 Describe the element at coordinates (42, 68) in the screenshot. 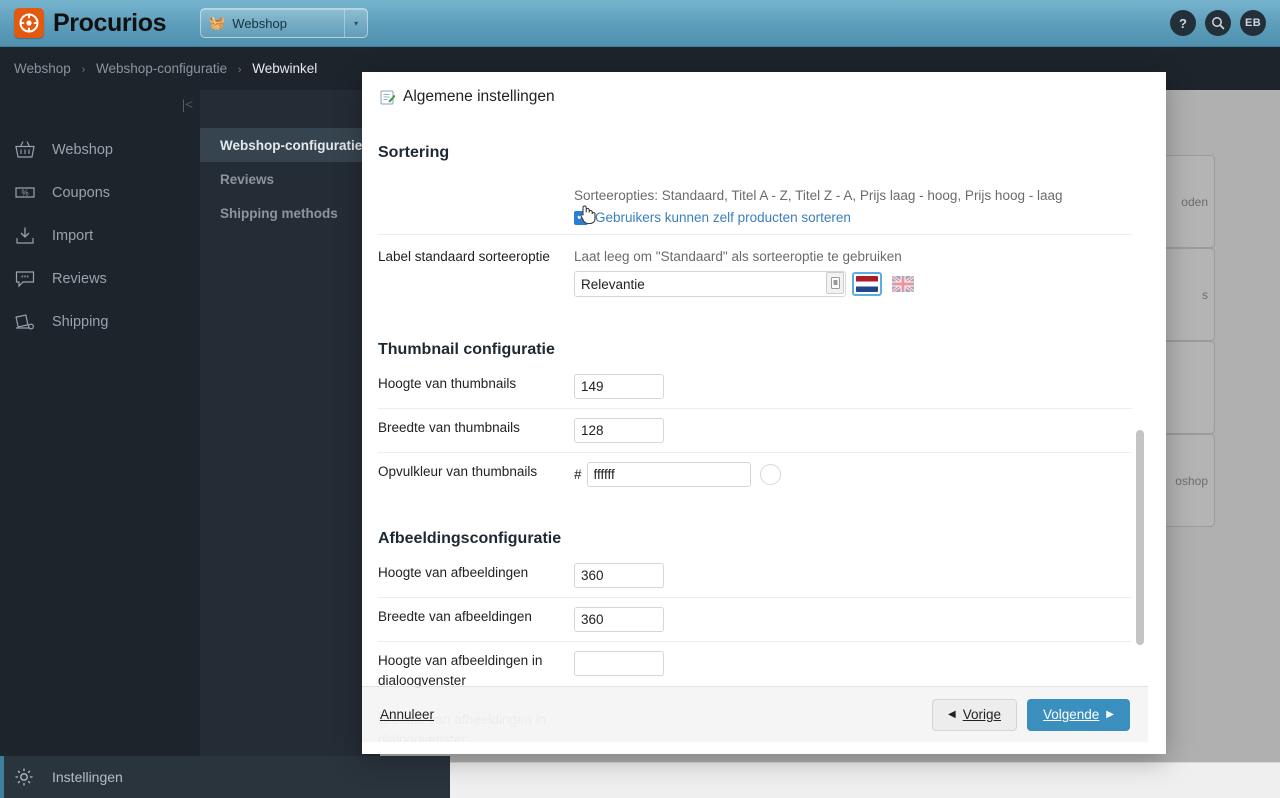

I see `breadcrumb-item-0: Webshop` at that location.